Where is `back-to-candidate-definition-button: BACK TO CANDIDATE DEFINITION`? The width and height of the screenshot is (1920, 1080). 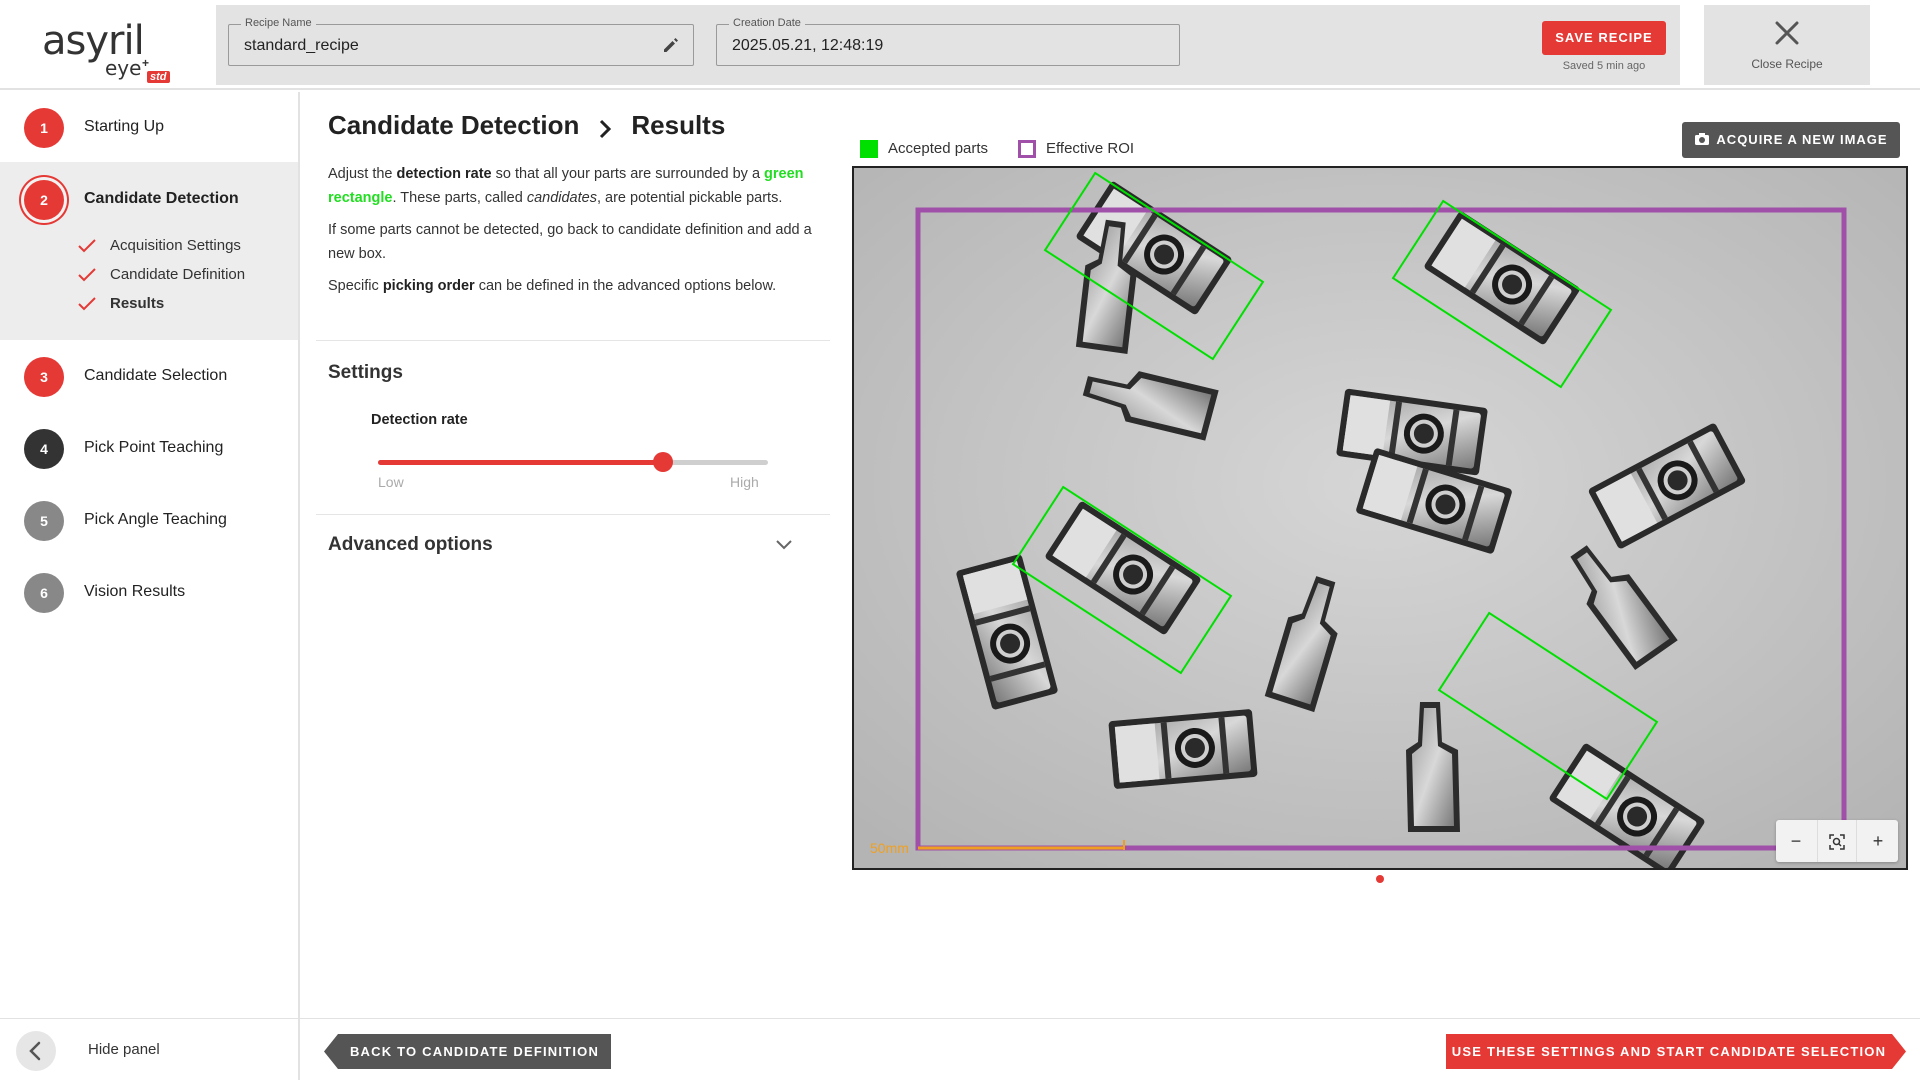
back-to-candidate-definition-button: BACK TO CANDIDATE DEFINITION is located at coordinates (467, 1051).